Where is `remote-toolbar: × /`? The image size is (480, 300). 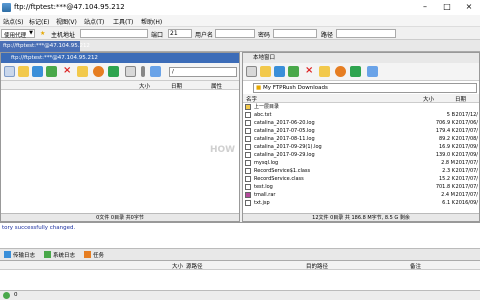
remote-toolbar: × / is located at coordinates (120, 72).